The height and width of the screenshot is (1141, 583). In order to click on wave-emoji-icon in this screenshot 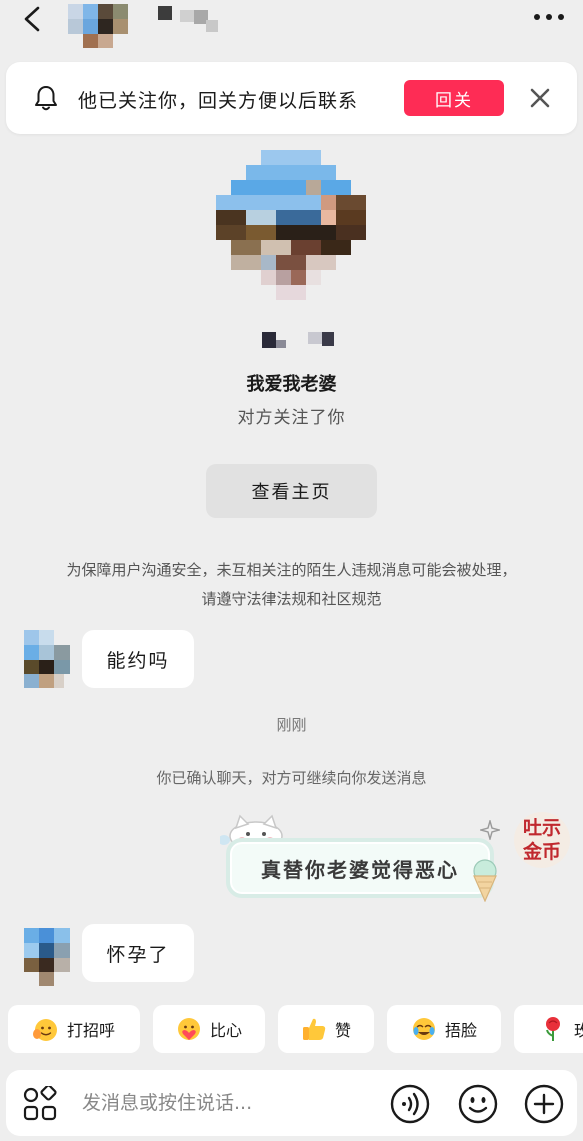, I will do `click(44, 1030)`.